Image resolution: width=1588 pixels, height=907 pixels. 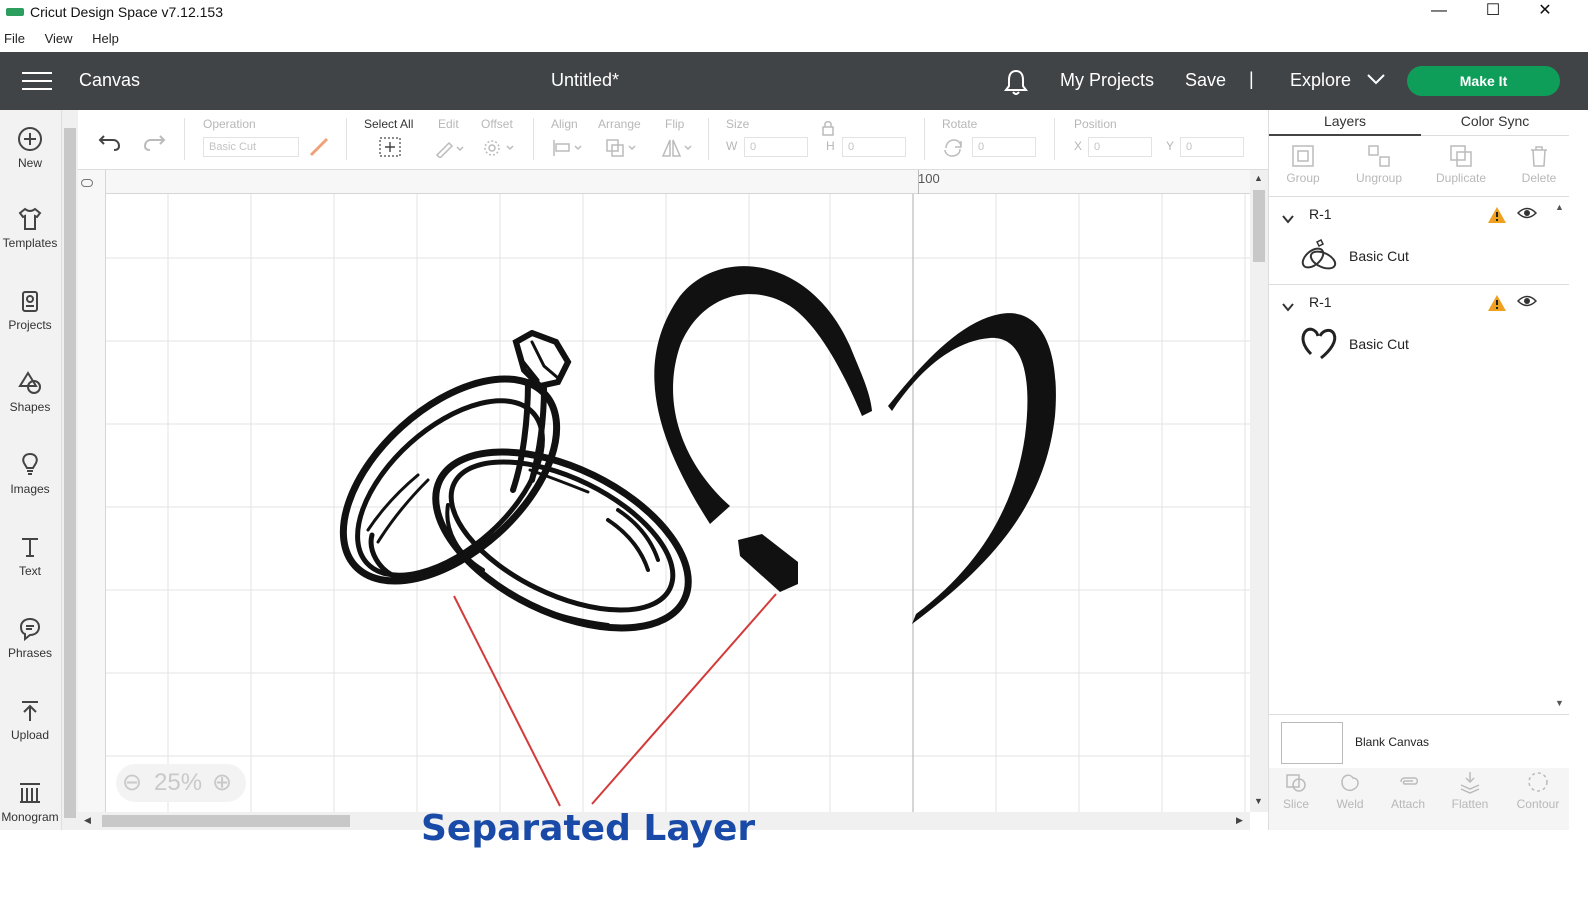 What do you see at coordinates (1461, 178) in the screenshot?
I see `duplicate-label: Duplicate` at bounding box center [1461, 178].